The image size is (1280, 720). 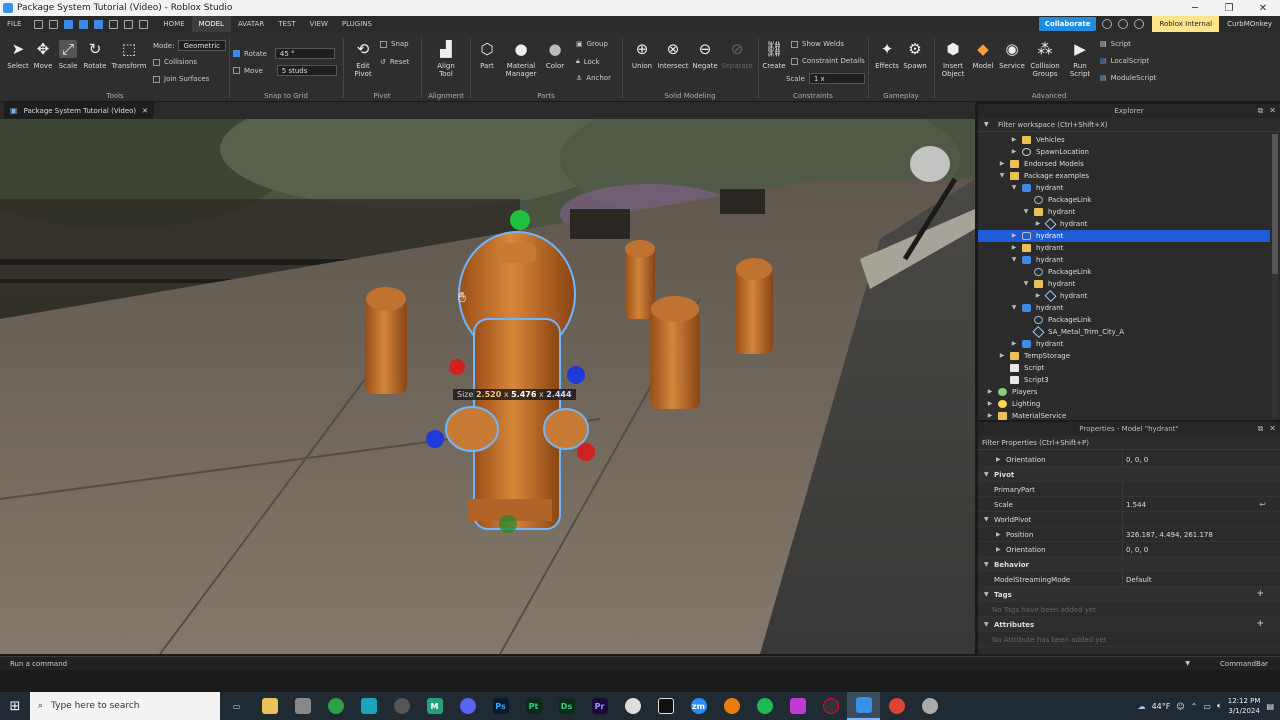 I want to click on redo-icon, so click(x=144, y=24).